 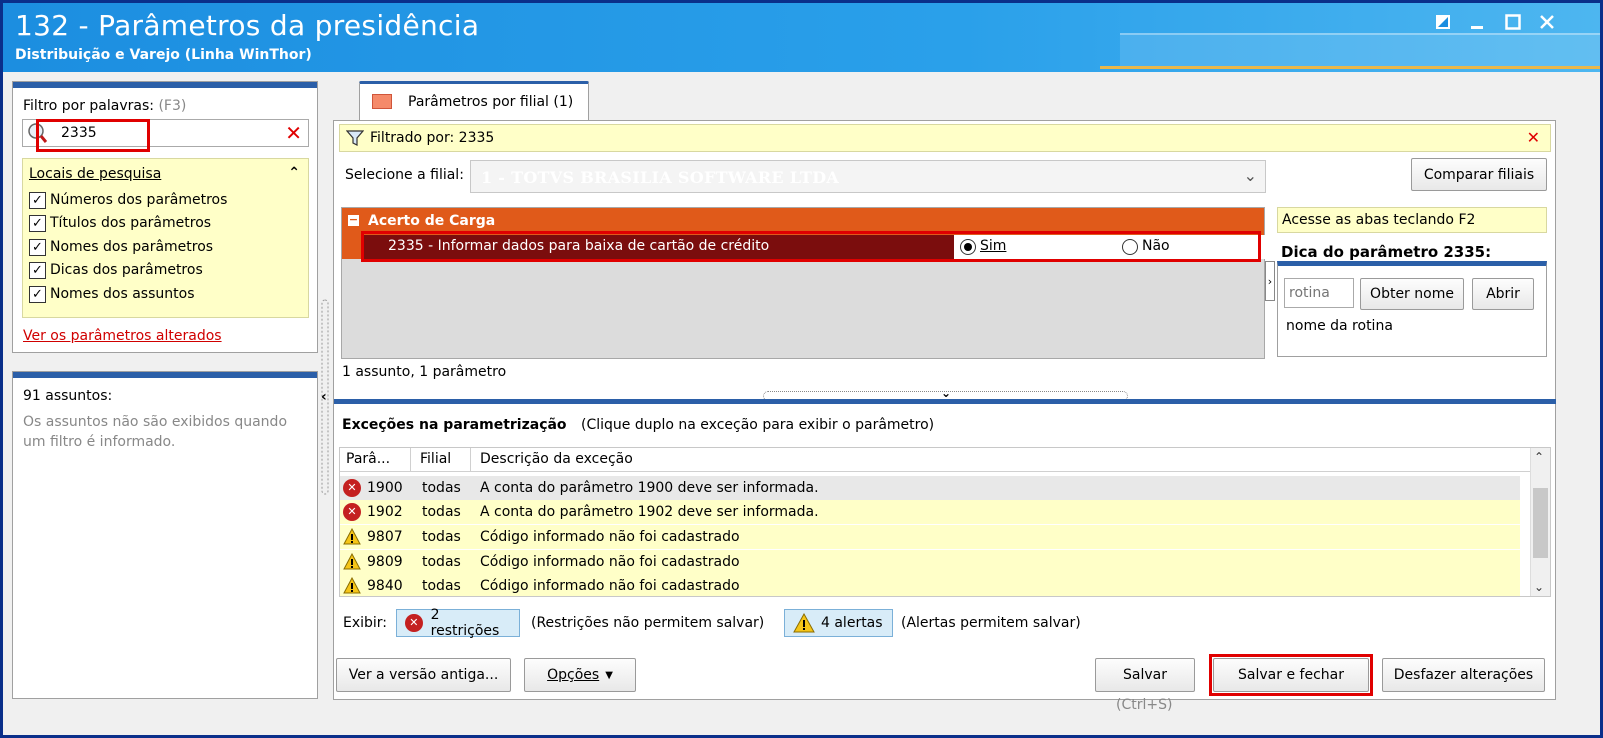 What do you see at coordinates (163, 55) in the screenshot?
I see `window-subtitle: Distribuição e Varejo (Linha WinThor)` at bounding box center [163, 55].